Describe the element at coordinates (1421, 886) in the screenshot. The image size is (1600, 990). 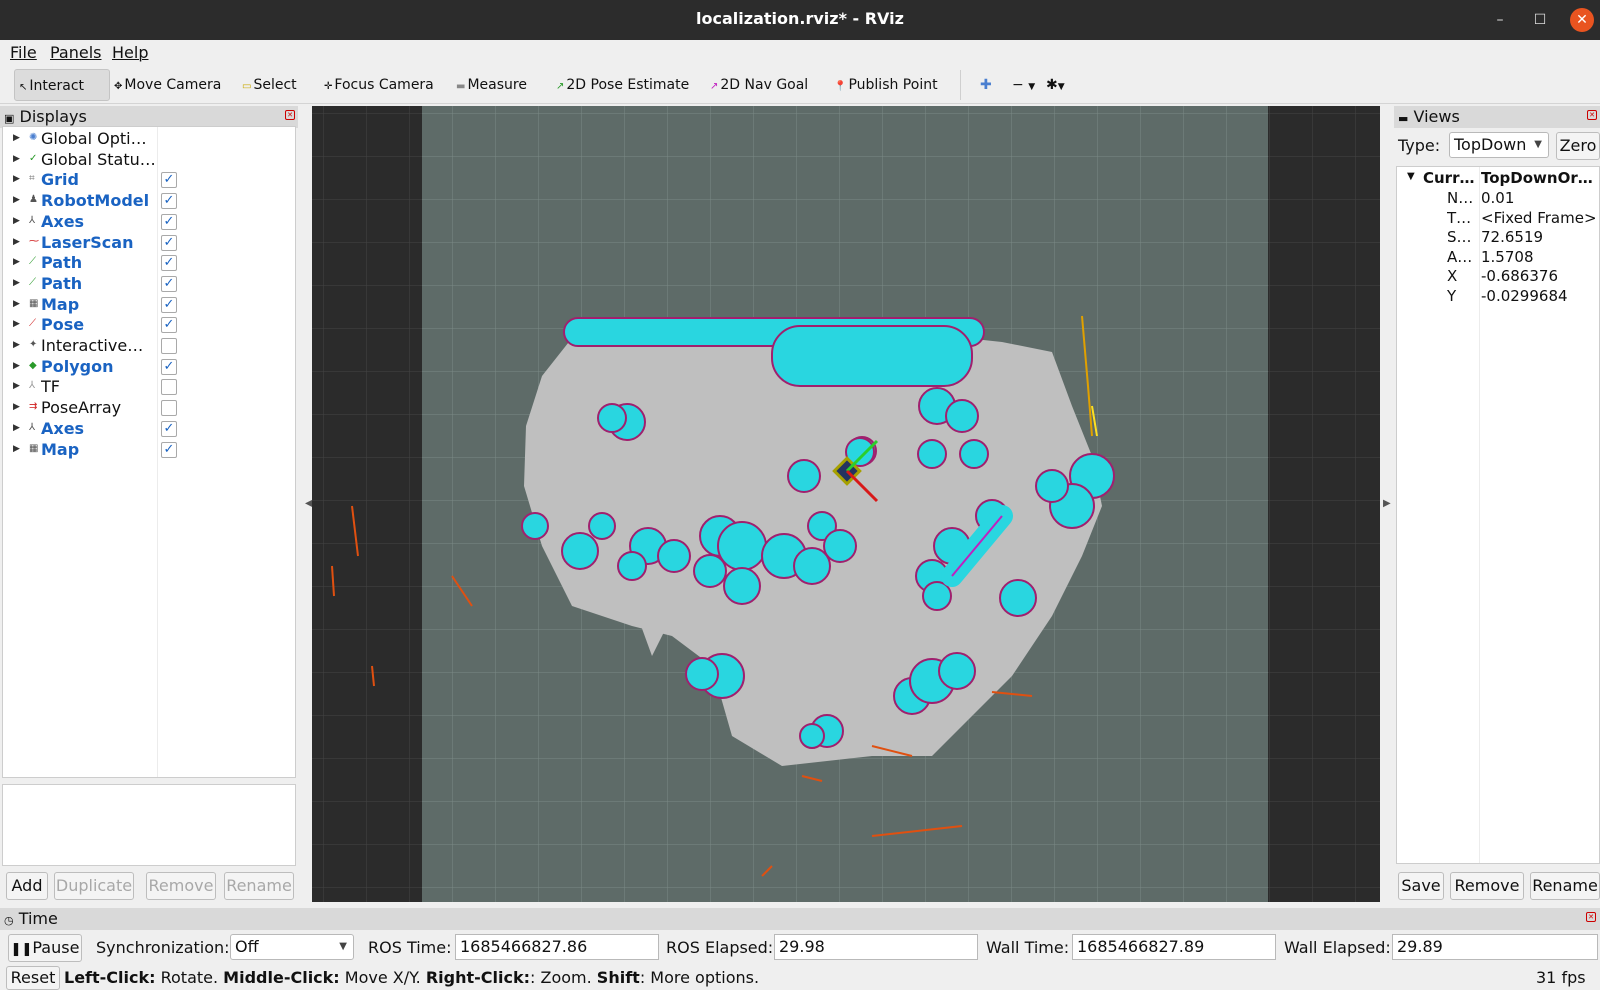
I see `save-view-button: Save` at that location.